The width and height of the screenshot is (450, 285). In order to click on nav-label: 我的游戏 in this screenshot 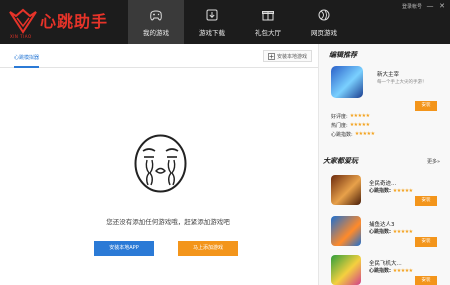, I will do `click(156, 33)`.